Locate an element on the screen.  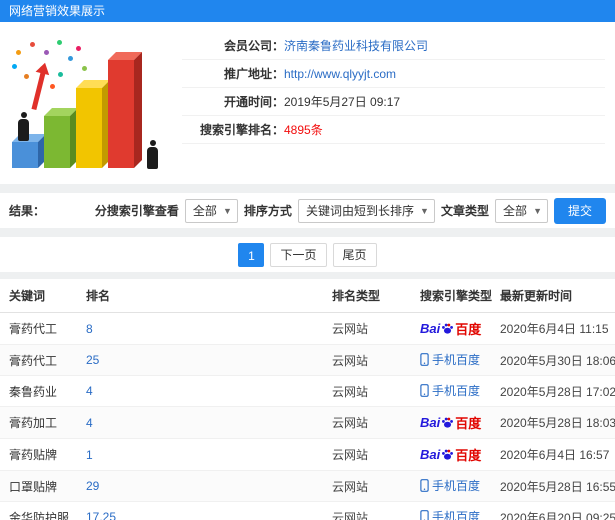
col-header-rank: 排名 is located at coordinates (205, 296).